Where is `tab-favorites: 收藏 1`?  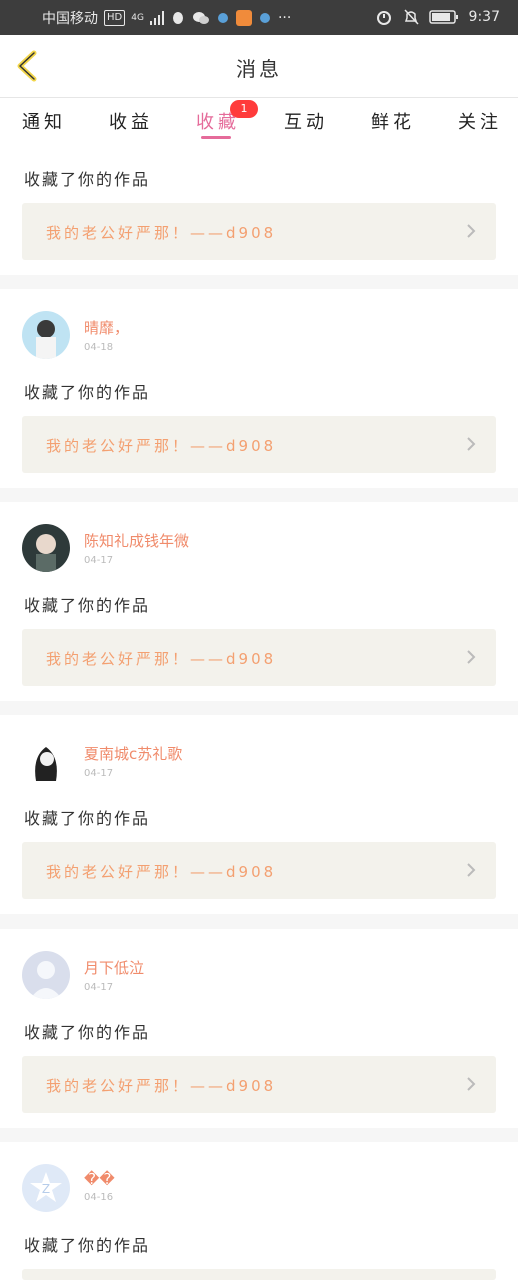 tab-favorites: 收藏 1 is located at coordinates (227, 117).